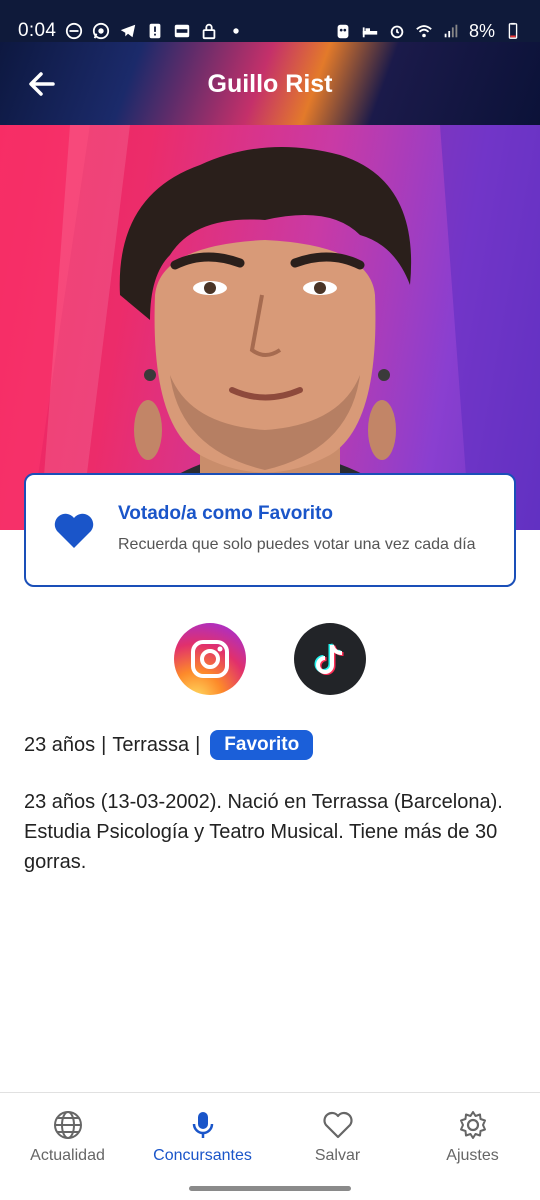  Describe the element at coordinates (182, 31) in the screenshot. I see `app-icon` at that location.